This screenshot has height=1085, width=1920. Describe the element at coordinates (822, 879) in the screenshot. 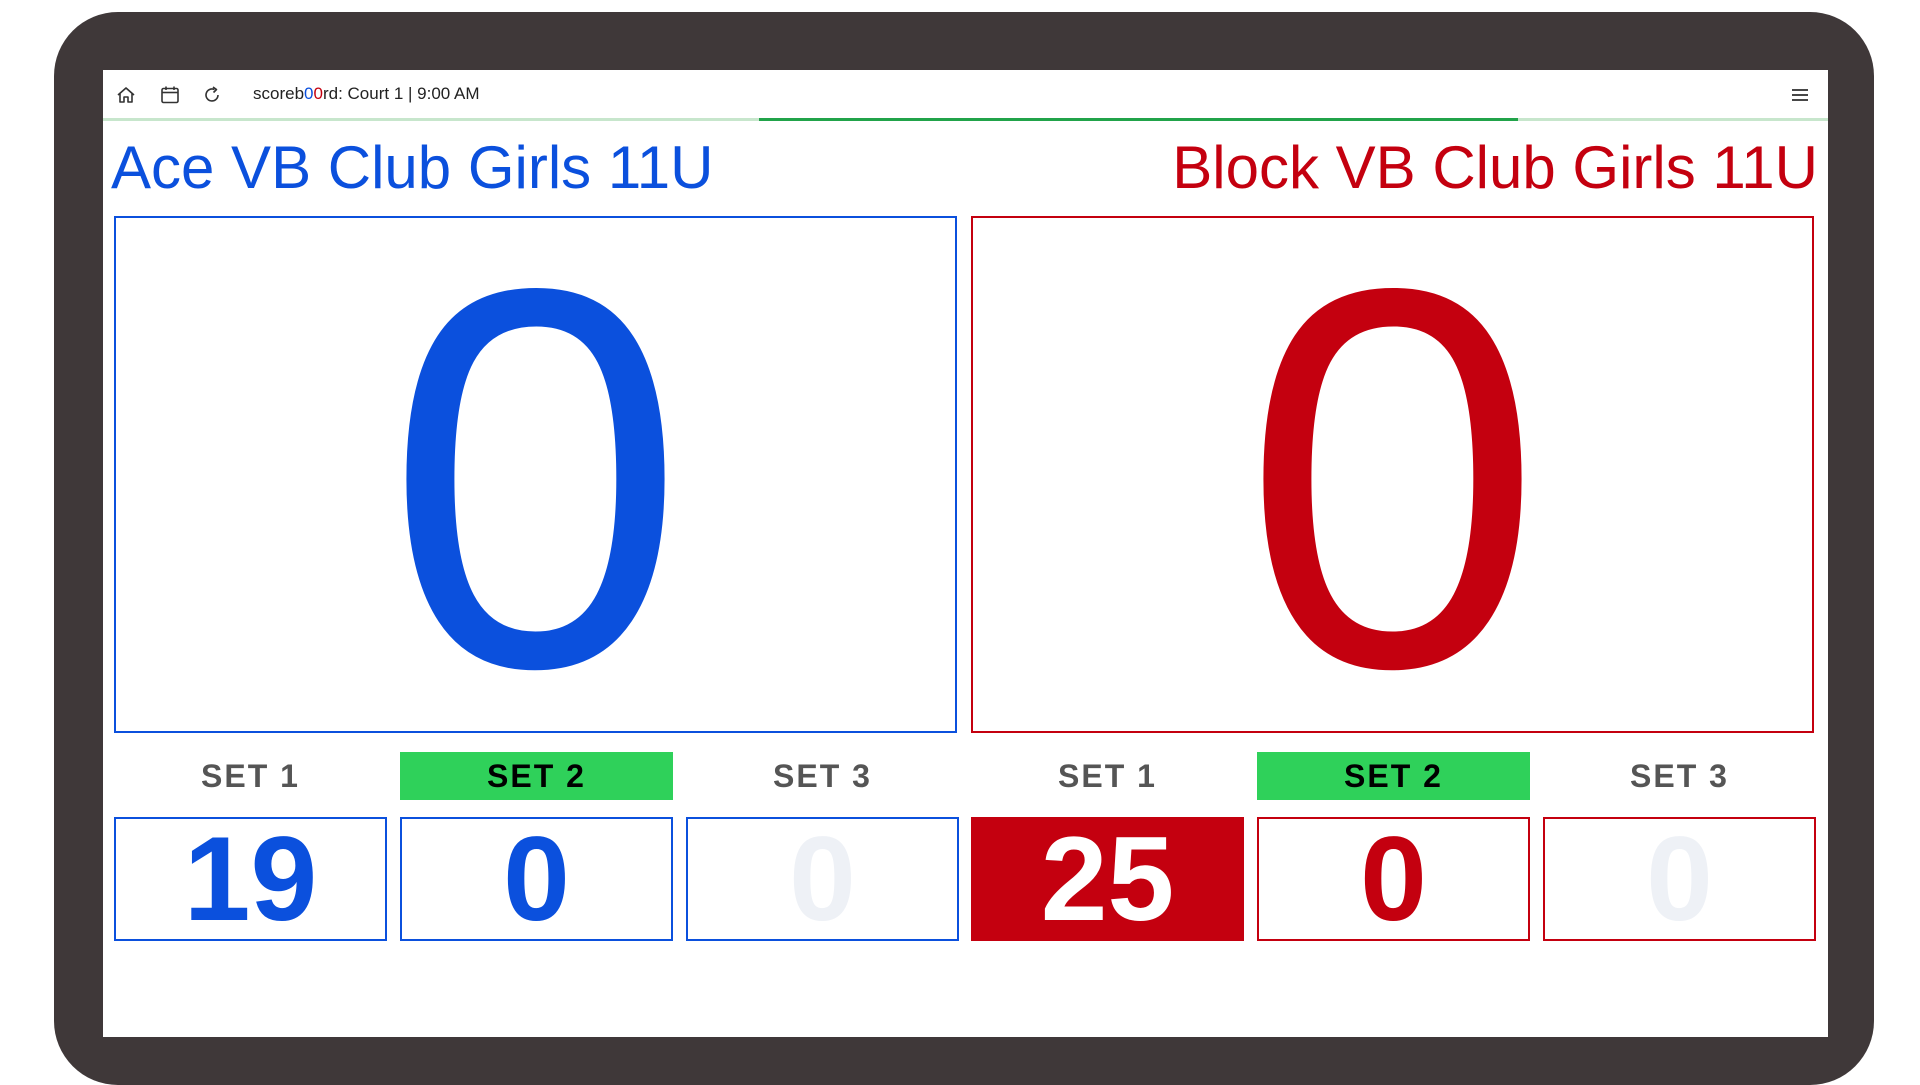

I see `home-set-3-score: 0` at that location.